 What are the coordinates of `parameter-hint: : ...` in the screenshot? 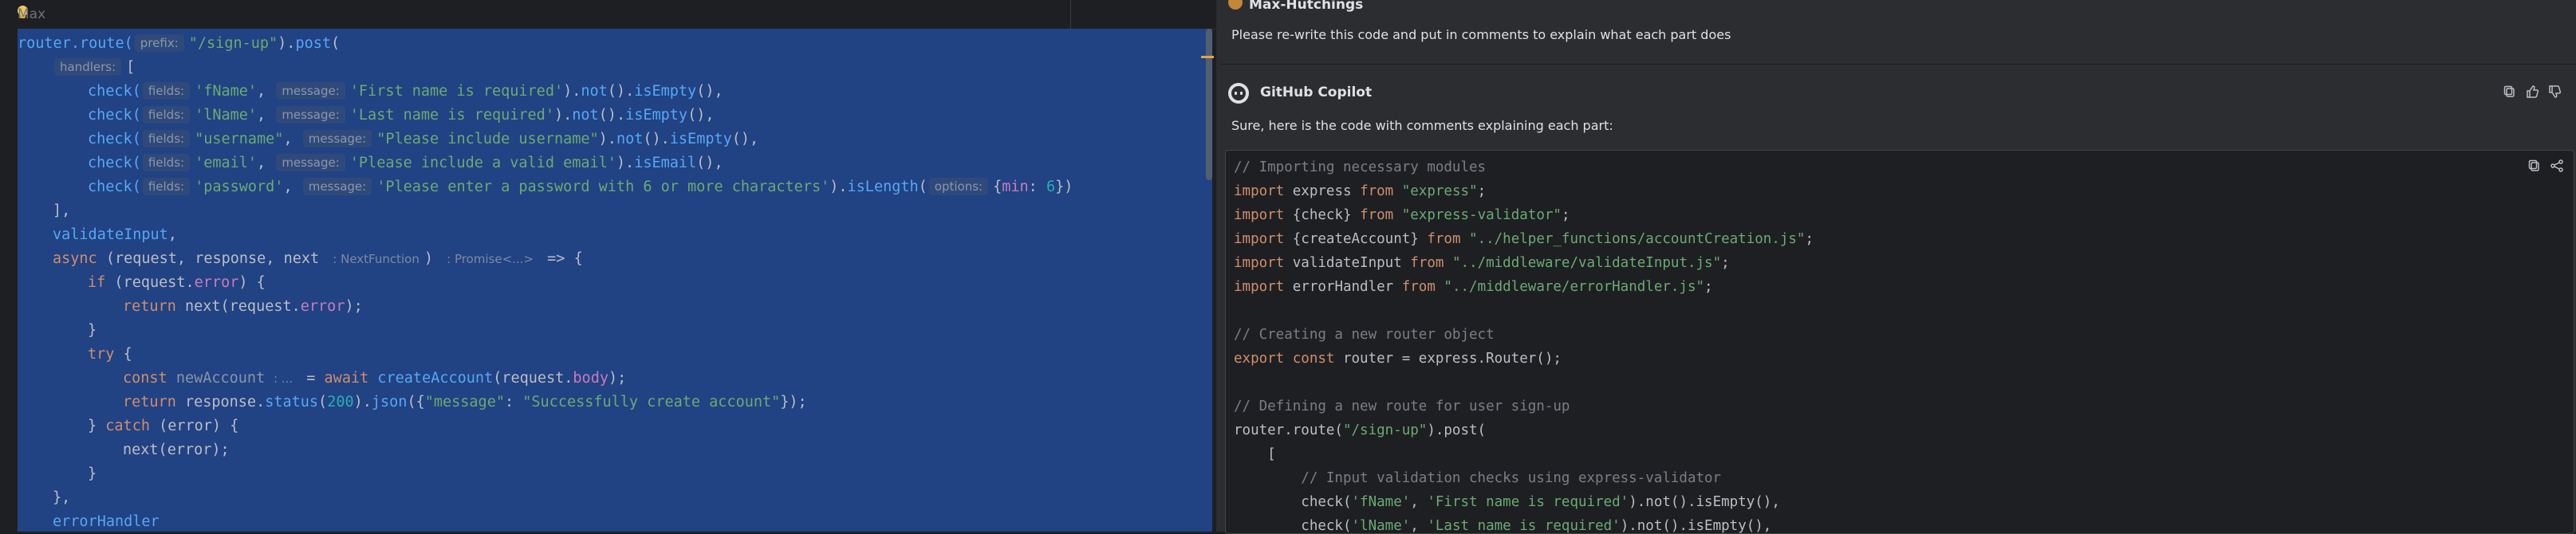 It's located at (281, 378).